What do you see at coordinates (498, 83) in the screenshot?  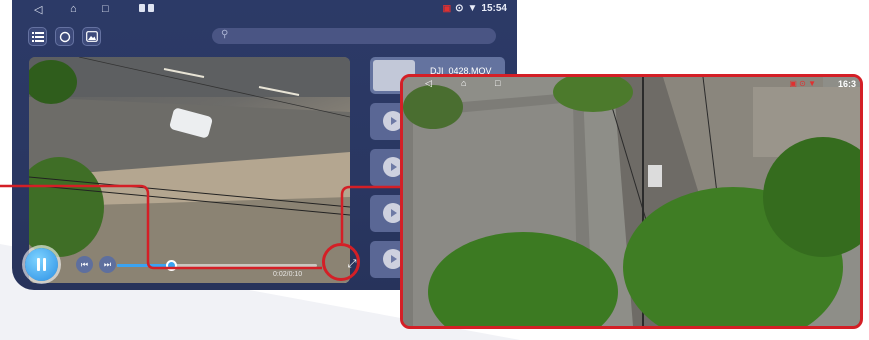 I see `recents-icon: □` at bounding box center [498, 83].